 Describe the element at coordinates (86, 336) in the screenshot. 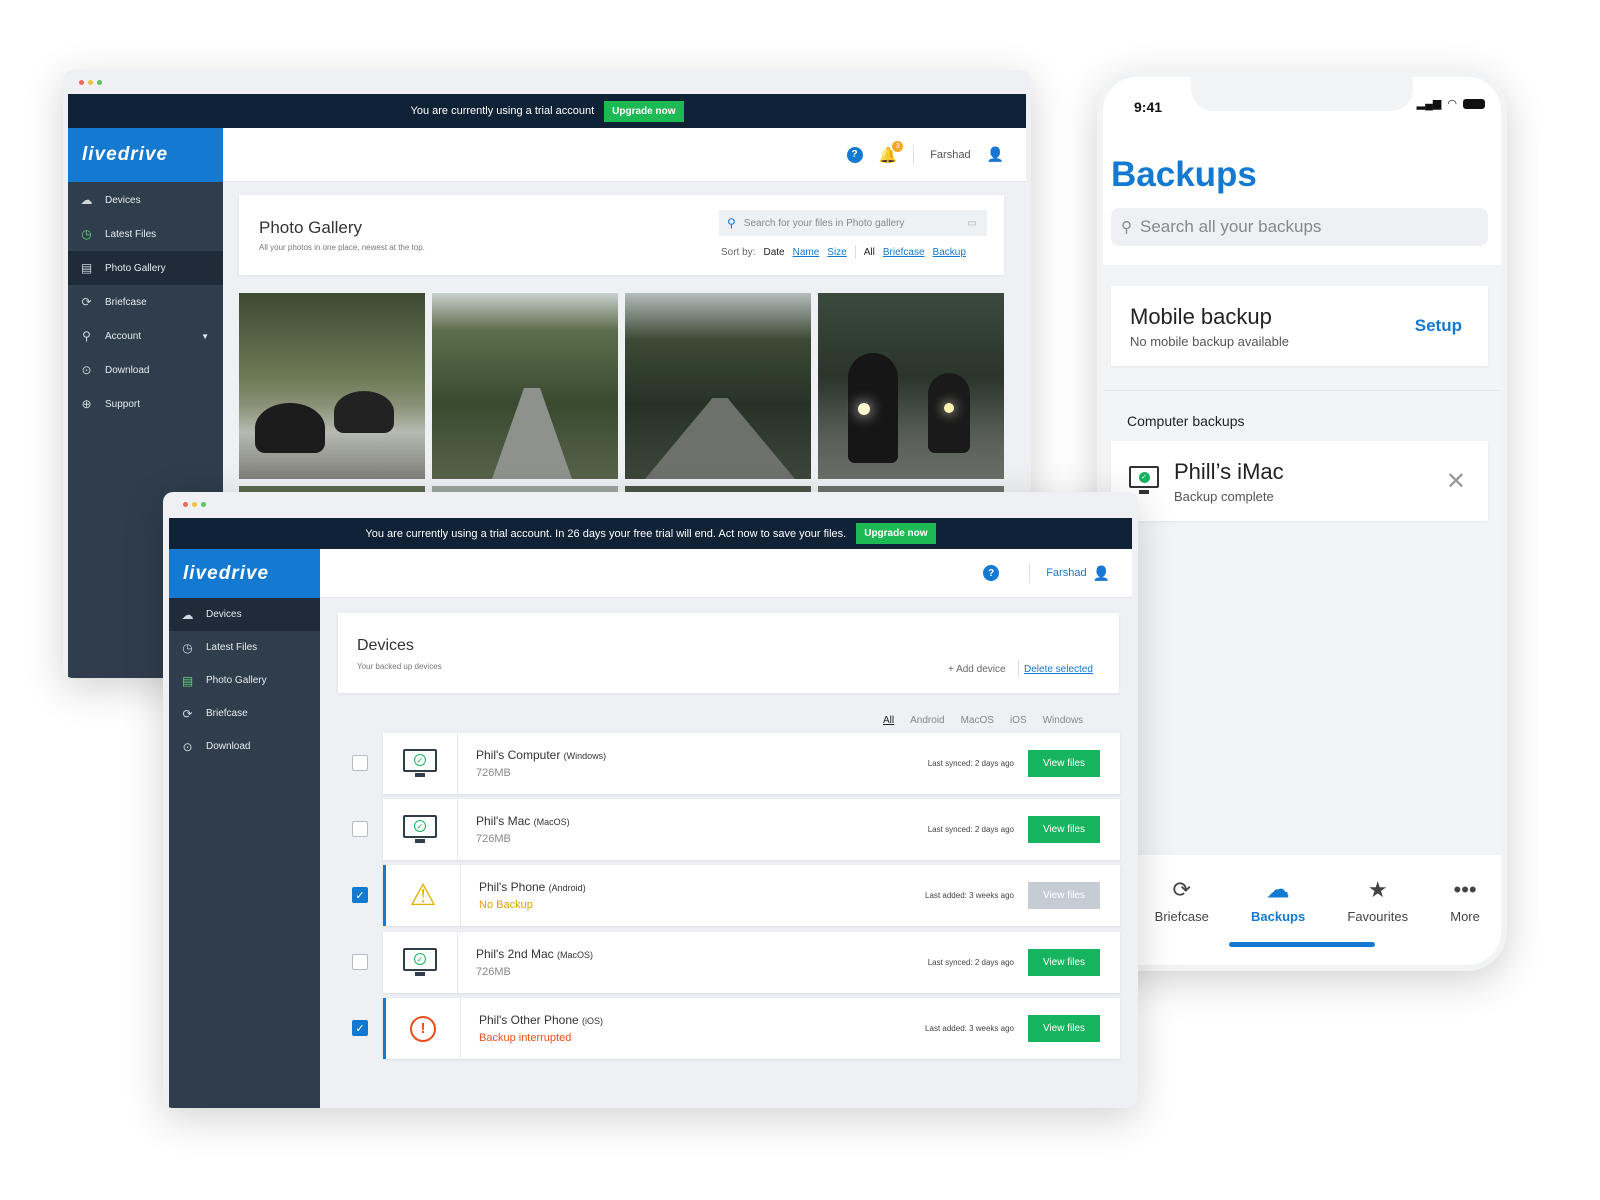

I see `account-icon: ⚲` at that location.